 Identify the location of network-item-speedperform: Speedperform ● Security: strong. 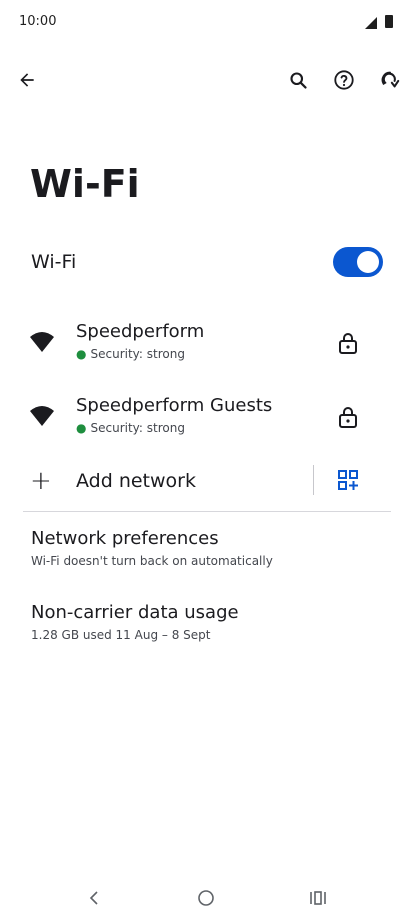
(206, 344).